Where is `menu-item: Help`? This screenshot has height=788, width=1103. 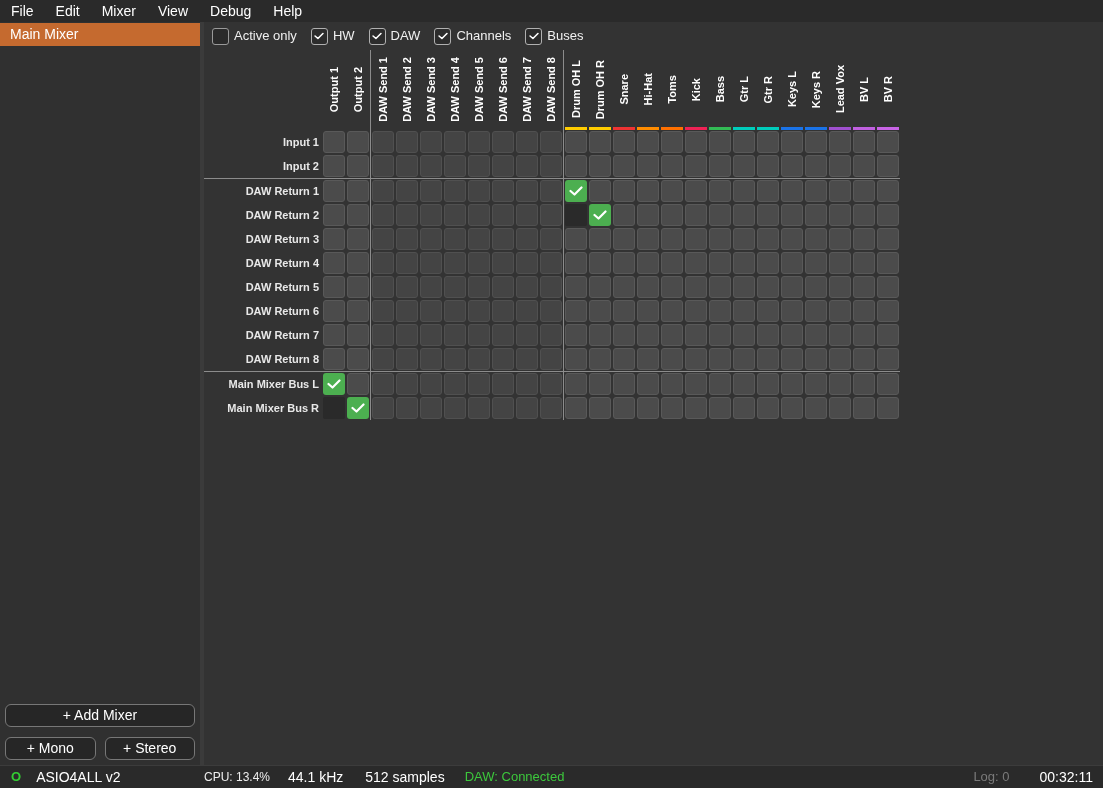
menu-item: Help is located at coordinates (288, 11).